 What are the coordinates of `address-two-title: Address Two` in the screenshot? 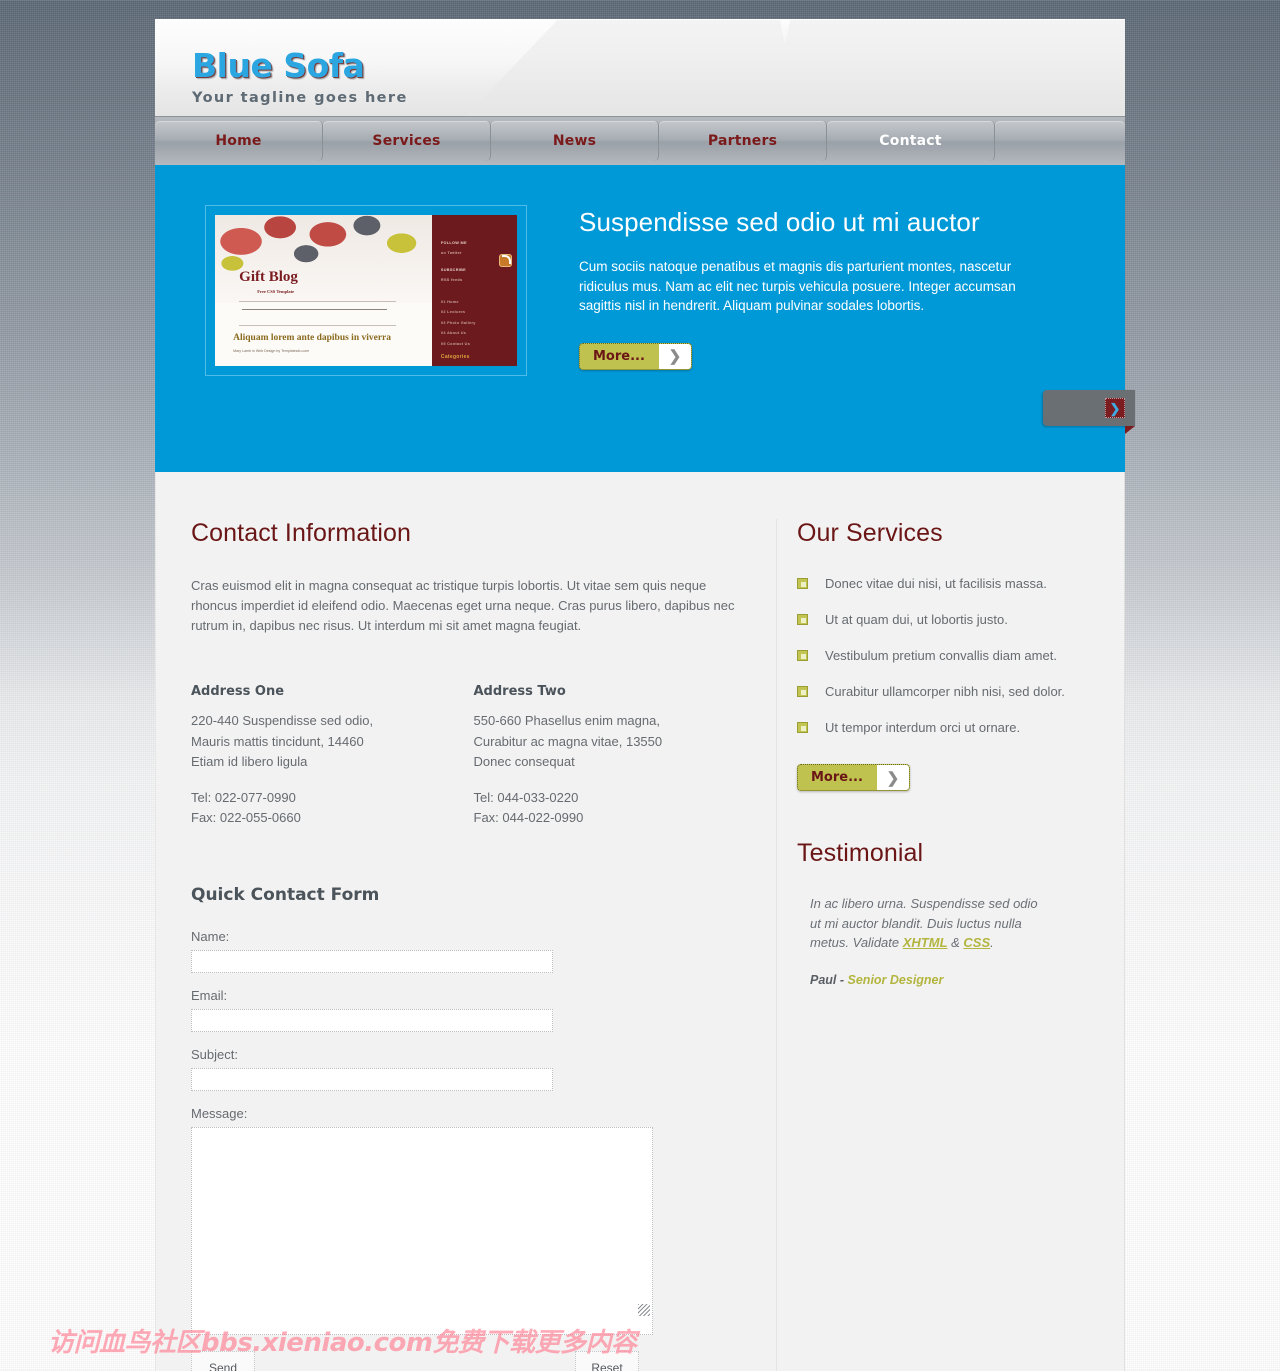 It's located at (519, 691).